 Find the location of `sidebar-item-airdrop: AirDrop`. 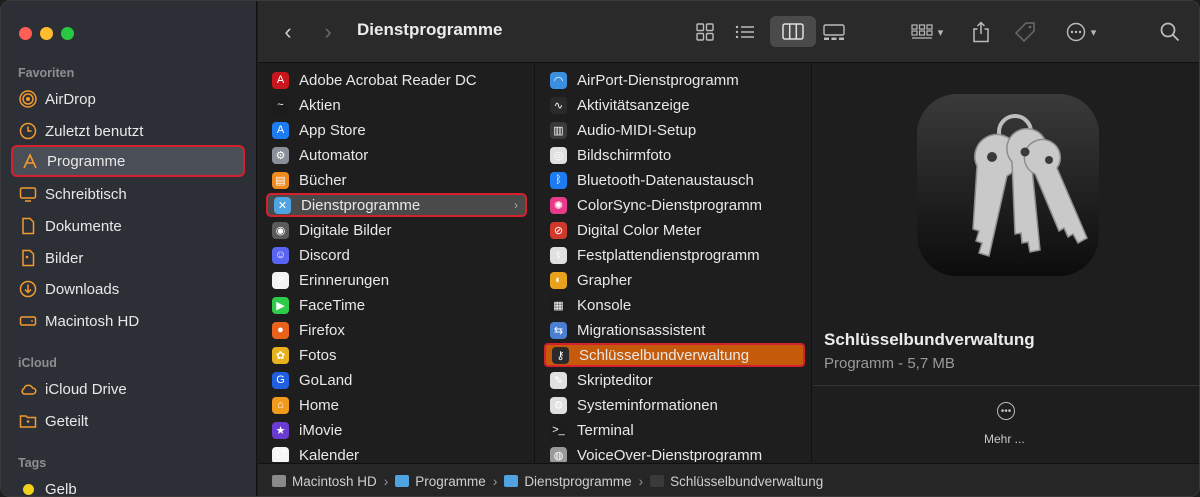

sidebar-item-airdrop: AirDrop is located at coordinates (128, 99).